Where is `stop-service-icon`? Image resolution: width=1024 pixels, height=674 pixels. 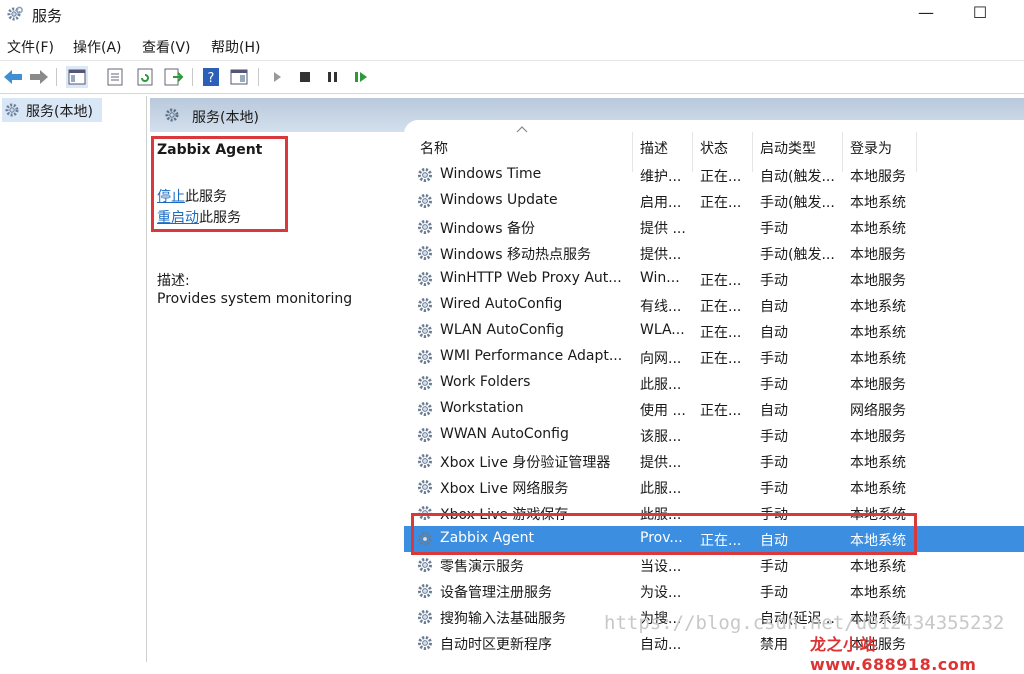 stop-service-icon is located at coordinates (305, 77).